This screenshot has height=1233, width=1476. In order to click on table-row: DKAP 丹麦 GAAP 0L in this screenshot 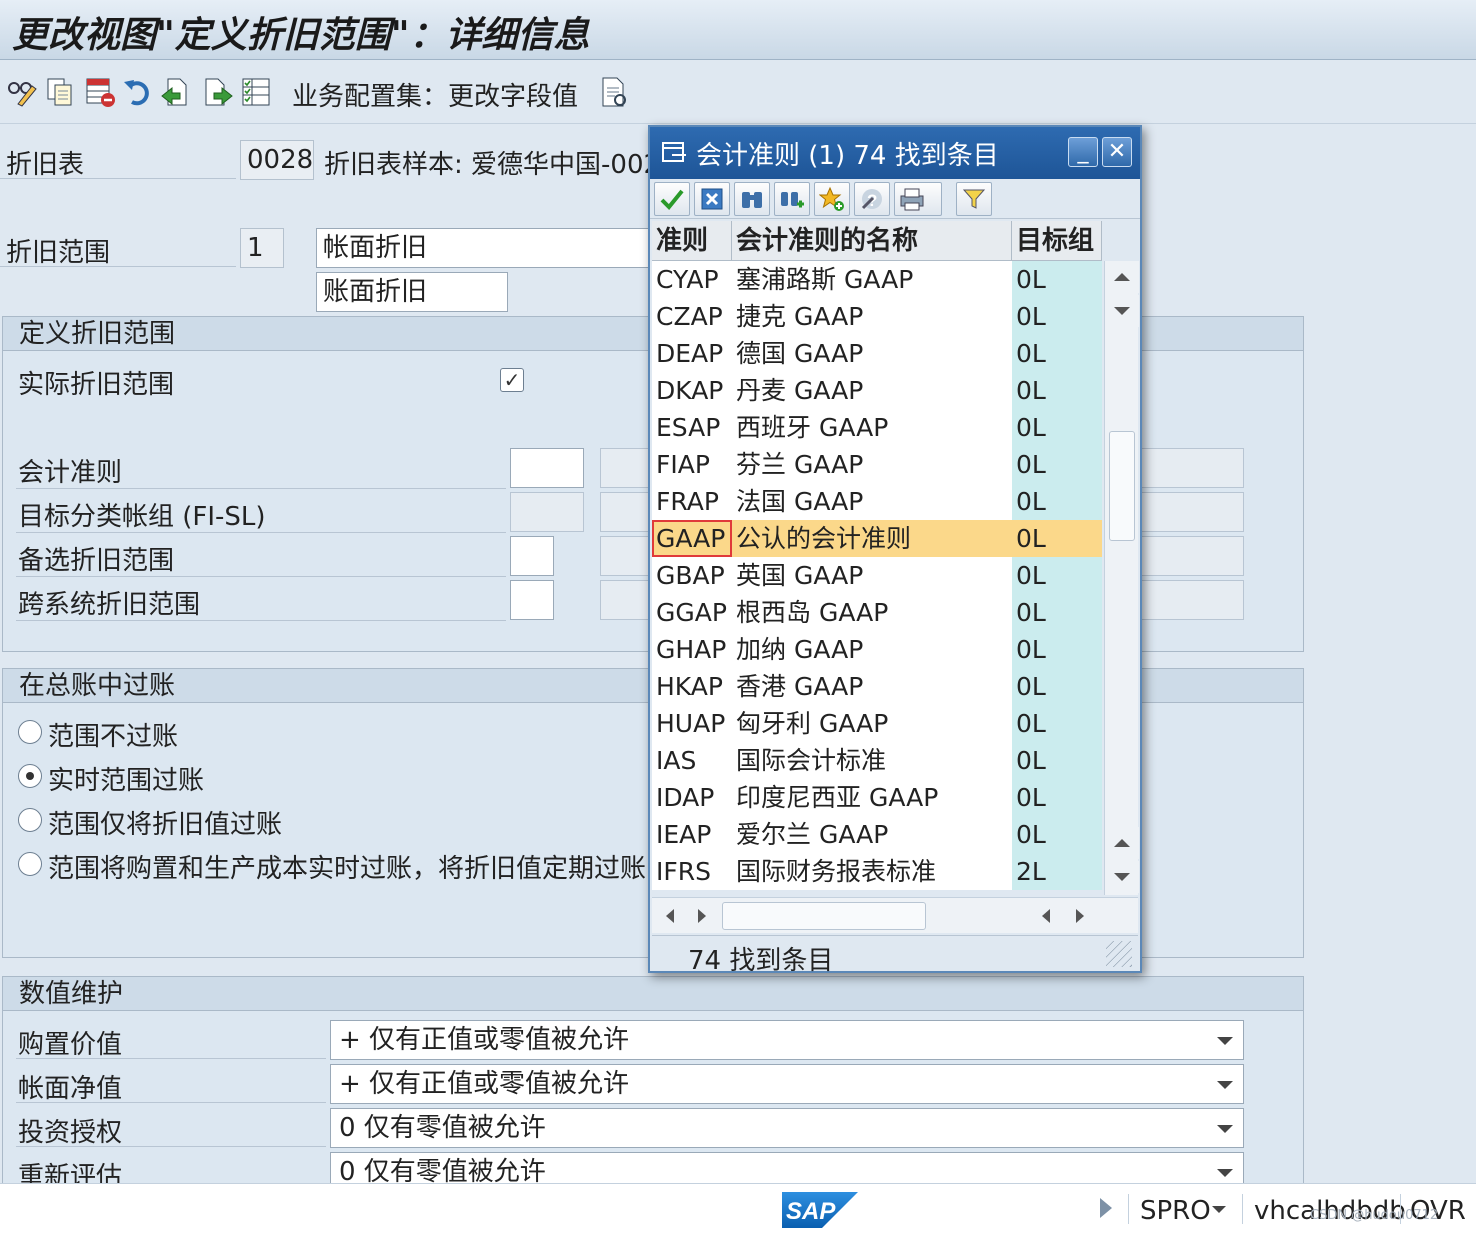, I will do `click(877, 390)`.